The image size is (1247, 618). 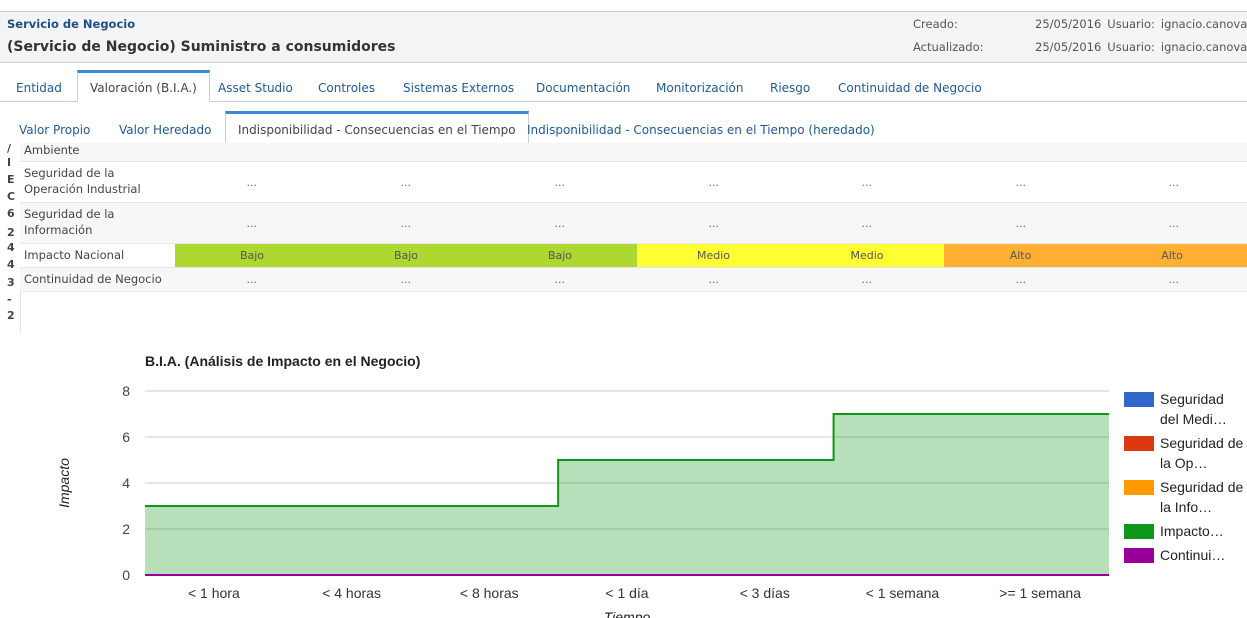 What do you see at coordinates (1131, 47) in the screenshot?
I see `updated-user-label: Usuario:` at bounding box center [1131, 47].